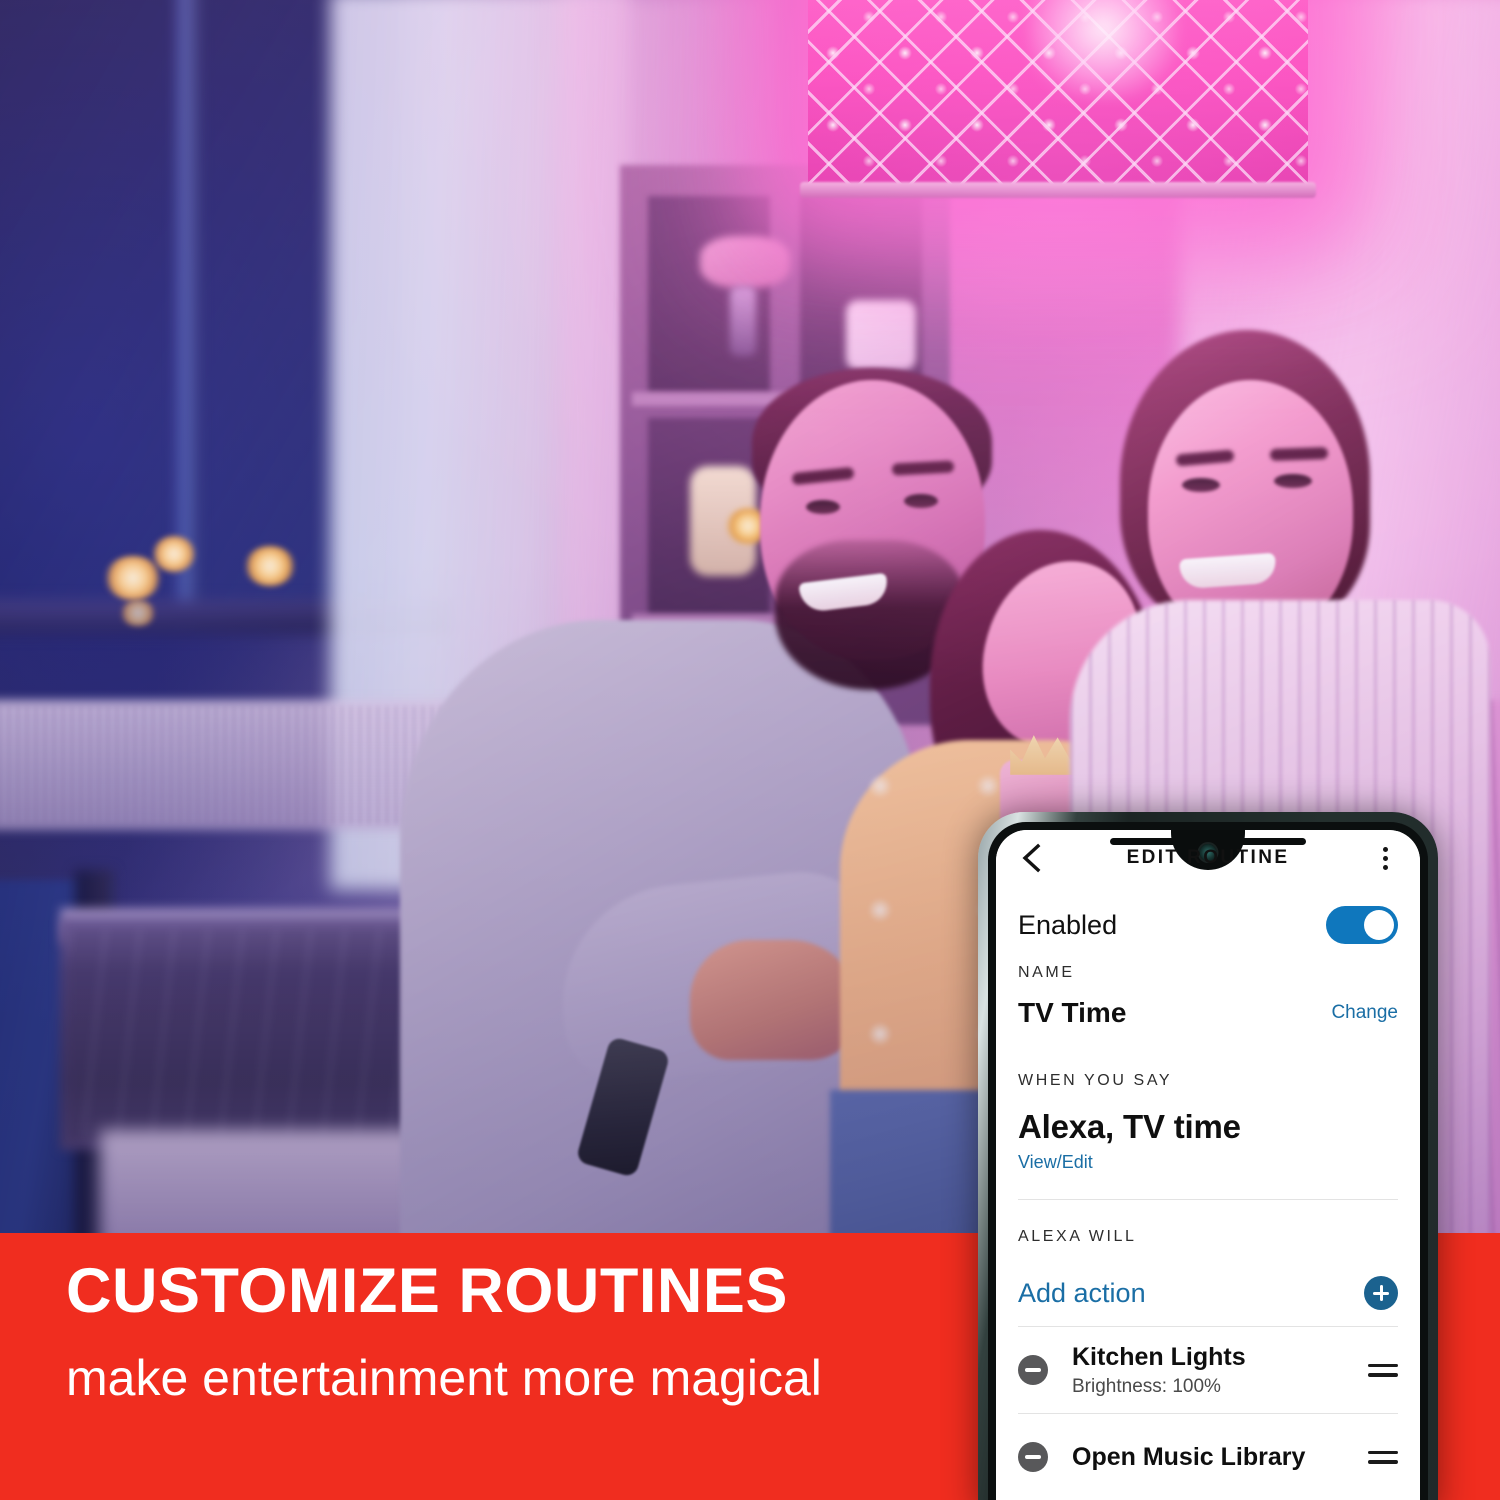 This screenshot has width=1500, height=1500. What do you see at coordinates (1058, 190) in the screenshot?
I see `chandelier-rim` at bounding box center [1058, 190].